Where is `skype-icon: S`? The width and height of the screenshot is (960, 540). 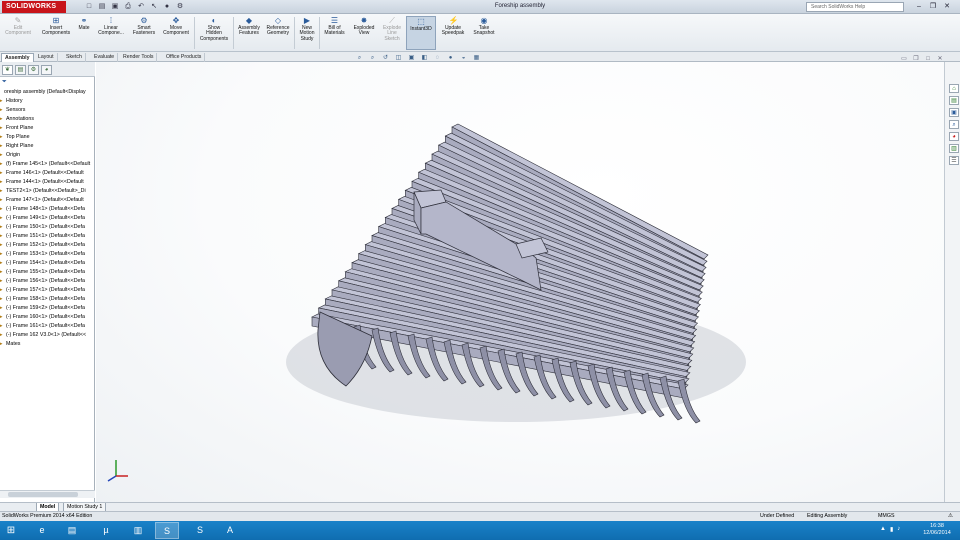 skype-icon: S is located at coordinates (200, 530).